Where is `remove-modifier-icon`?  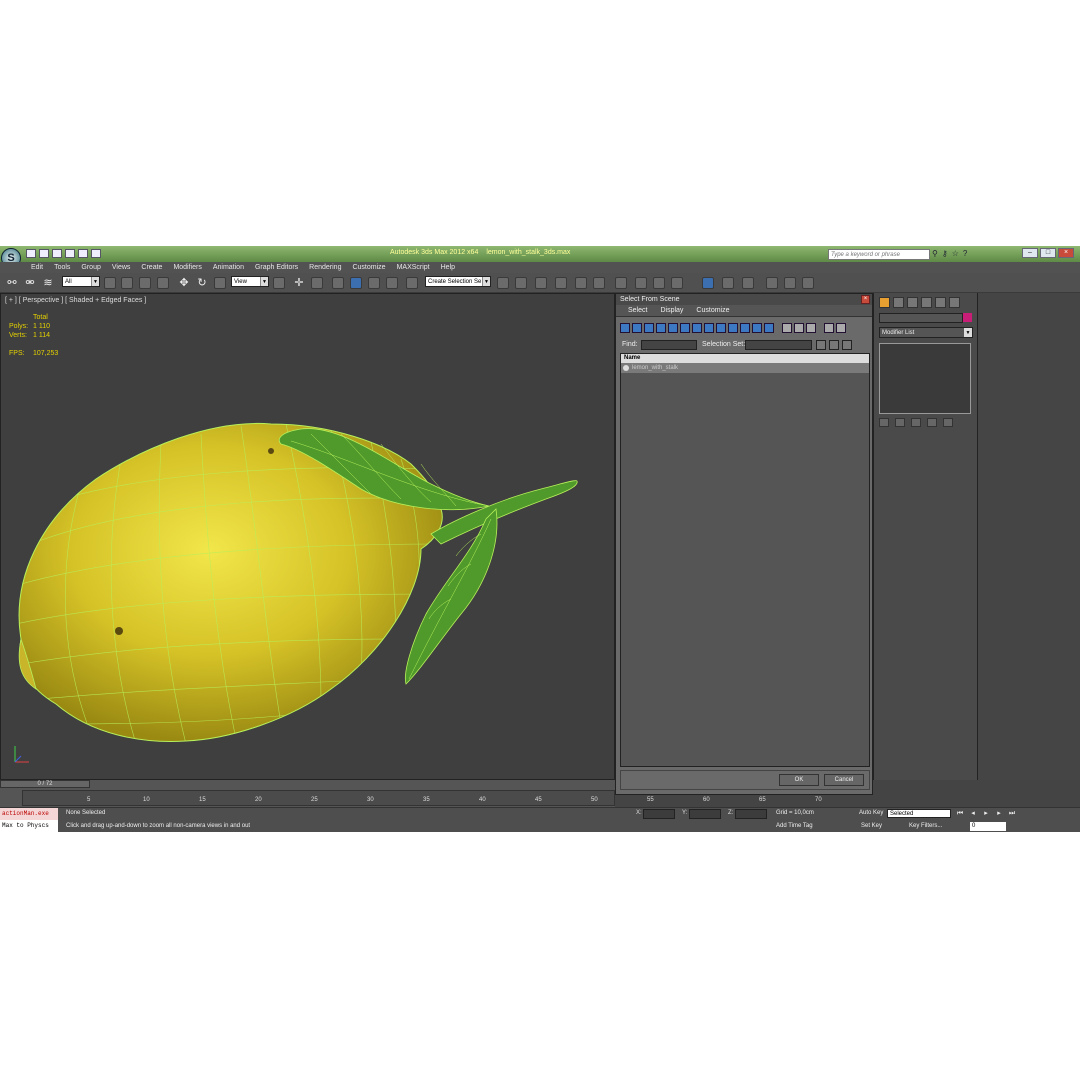
remove-modifier-icon is located at coordinates (932, 422).